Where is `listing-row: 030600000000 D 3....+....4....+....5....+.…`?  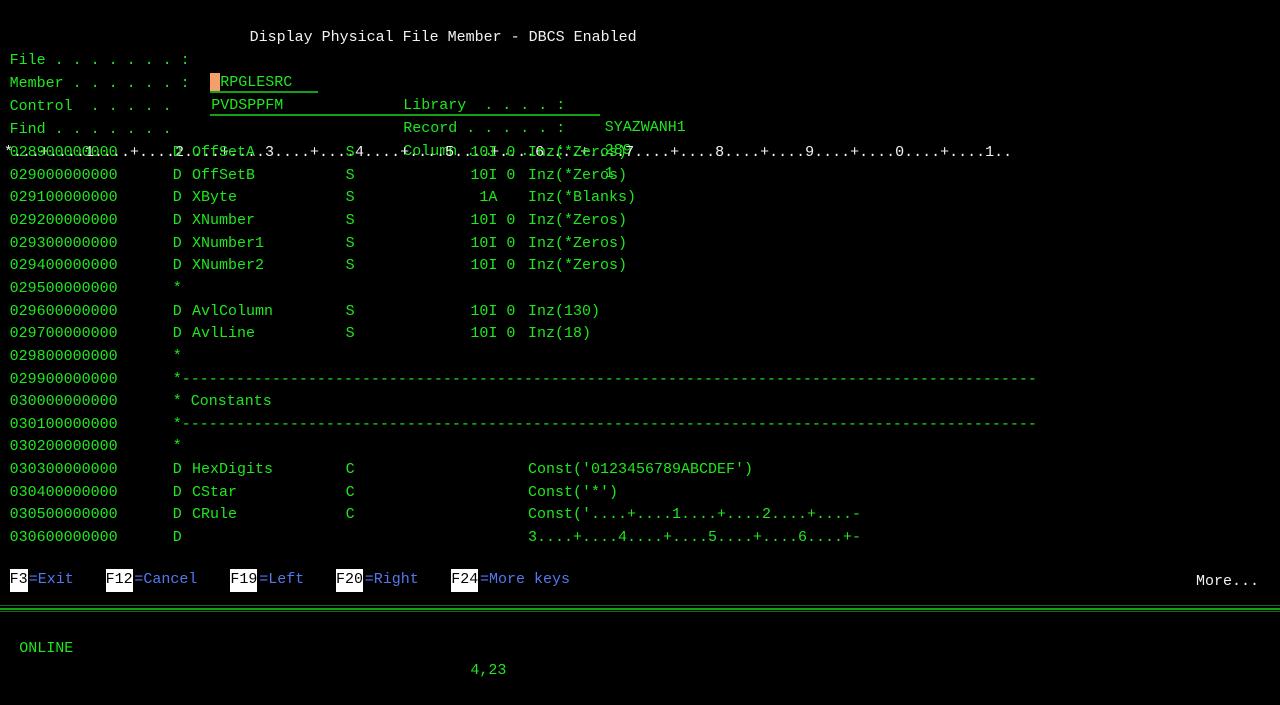
listing-row: 030600000000 D 3....+....4....+....5....+.… is located at coordinates (640, 538).